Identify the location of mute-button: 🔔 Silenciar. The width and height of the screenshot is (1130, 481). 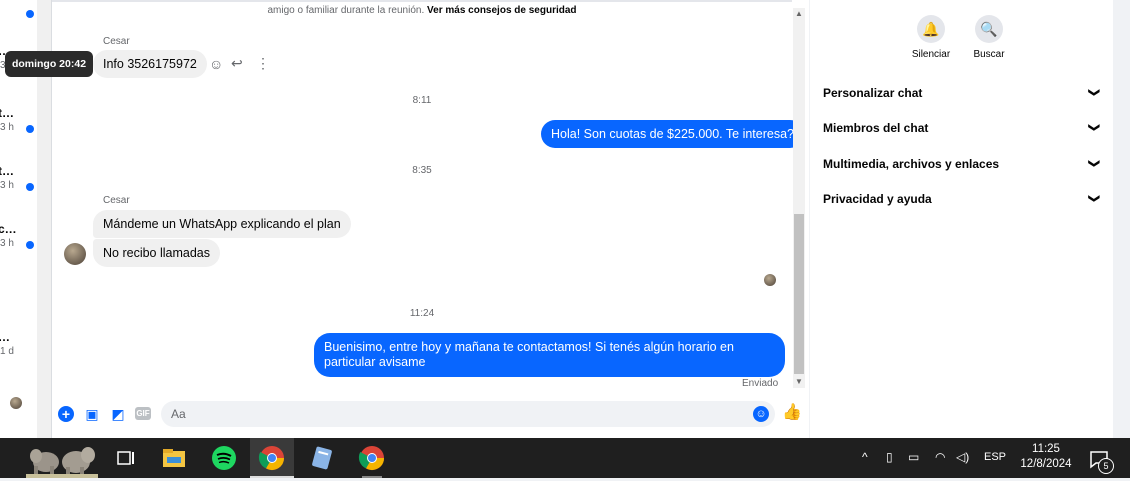
(931, 37).